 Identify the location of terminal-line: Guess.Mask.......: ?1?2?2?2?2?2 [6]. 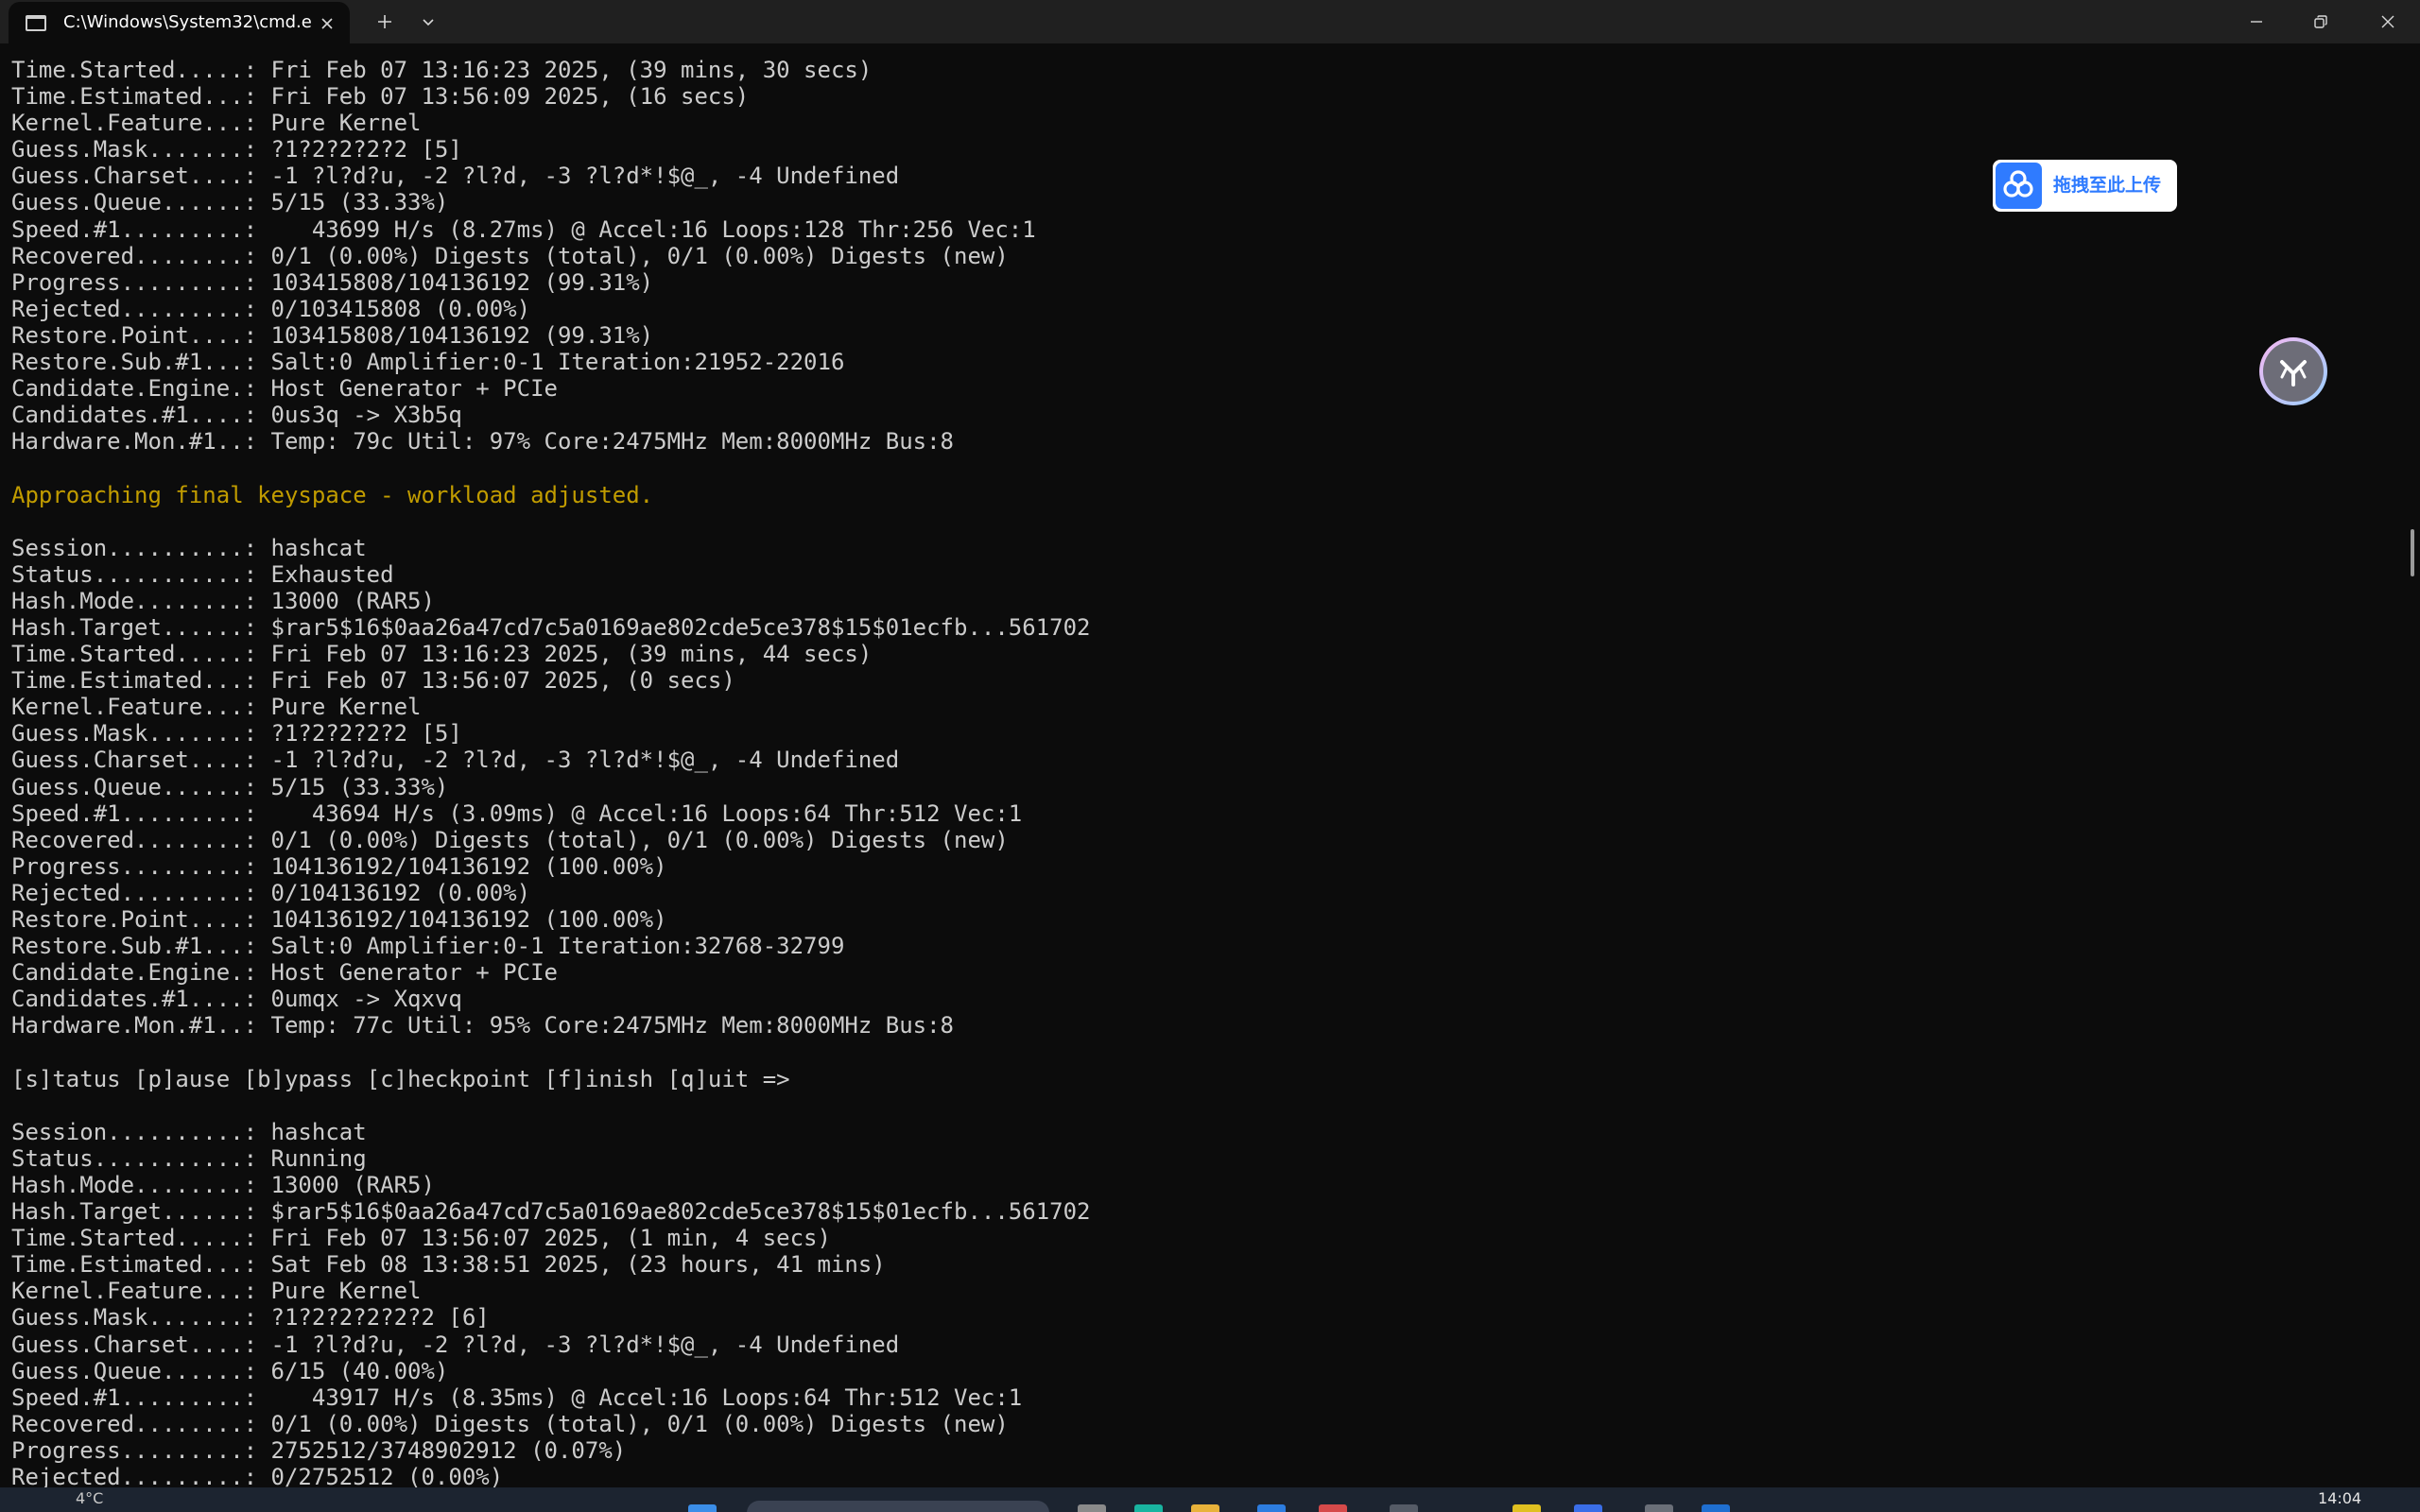
(250, 1318).